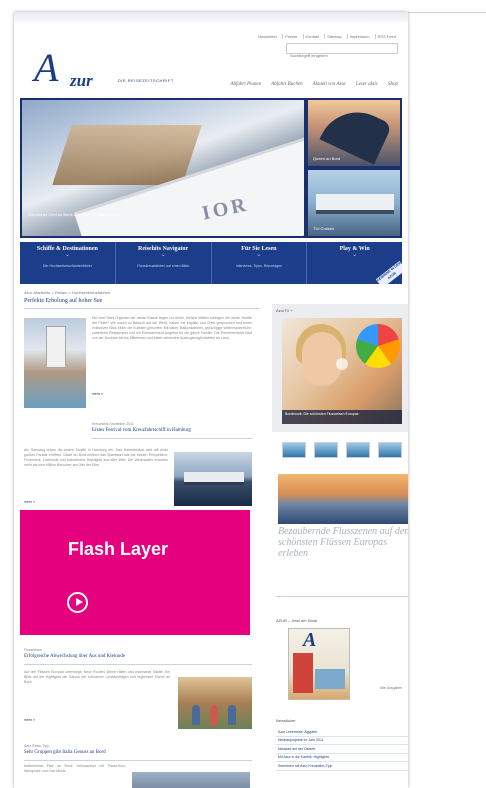 The width and height of the screenshot is (486, 788). I want to click on news-item: Neubauprojekte im Jahr 2011, so click(342, 741).